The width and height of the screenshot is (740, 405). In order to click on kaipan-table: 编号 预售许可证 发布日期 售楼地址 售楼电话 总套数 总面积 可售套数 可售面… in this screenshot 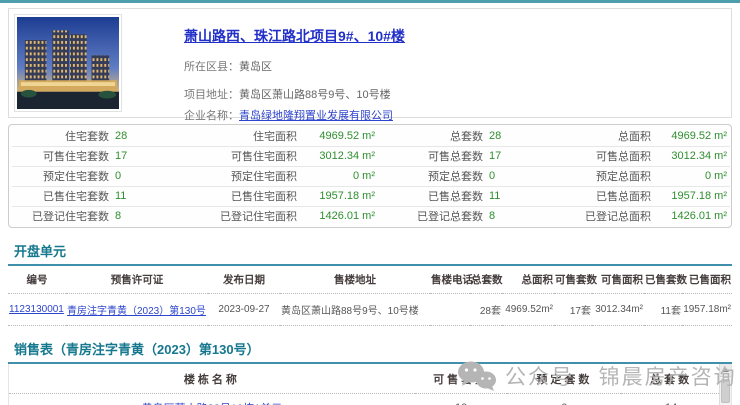, I will do `click(370, 296)`.